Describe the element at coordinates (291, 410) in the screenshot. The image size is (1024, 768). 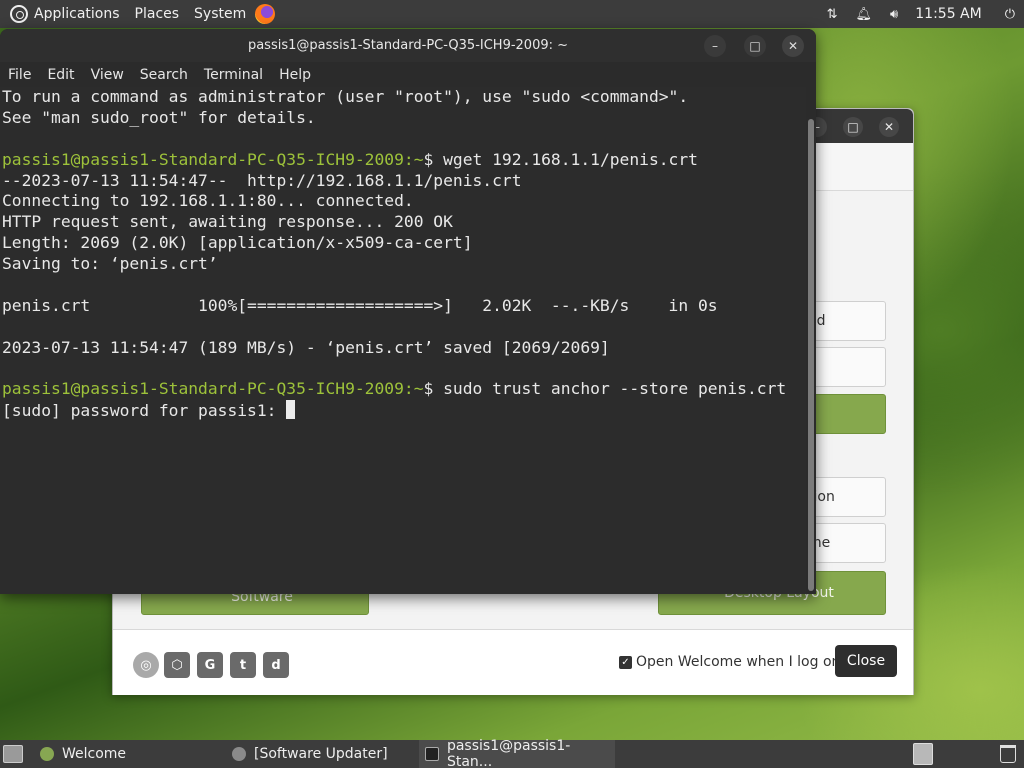
I see `terminal-cursor` at that location.